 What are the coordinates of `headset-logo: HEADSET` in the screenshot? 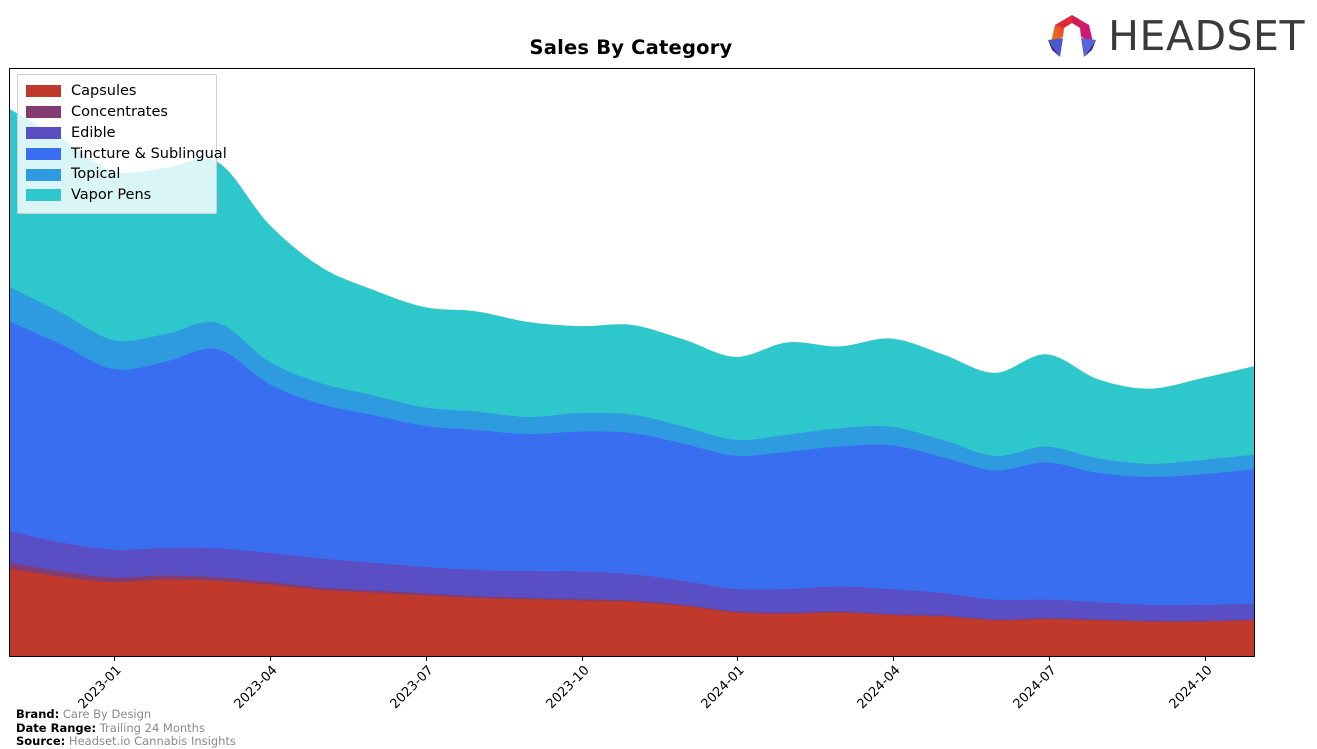 It's located at (1174, 36).